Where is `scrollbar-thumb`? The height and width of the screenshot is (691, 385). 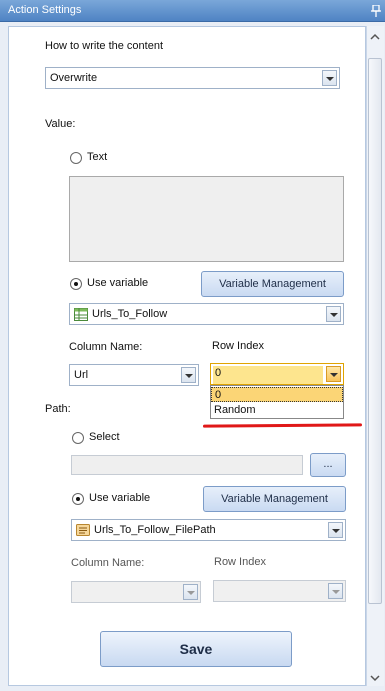
scrollbar-thumb is located at coordinates (375, 331).